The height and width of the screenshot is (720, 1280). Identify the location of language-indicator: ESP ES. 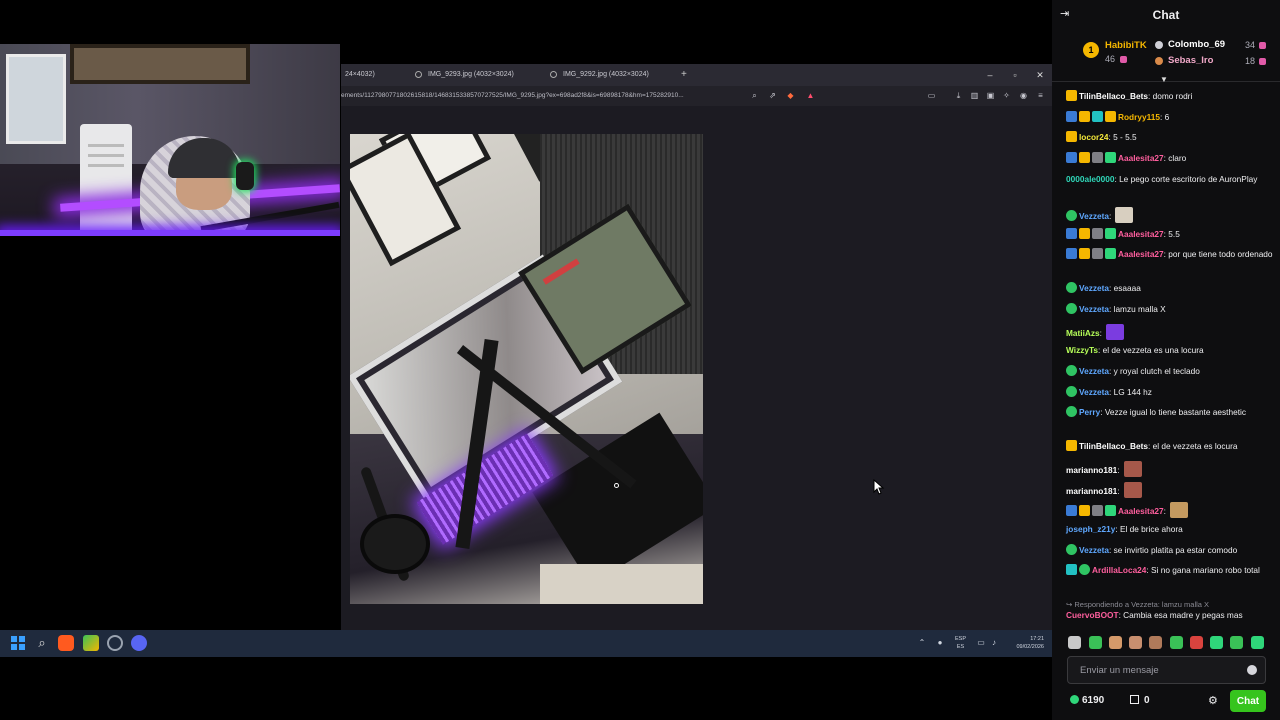
(960, 643).